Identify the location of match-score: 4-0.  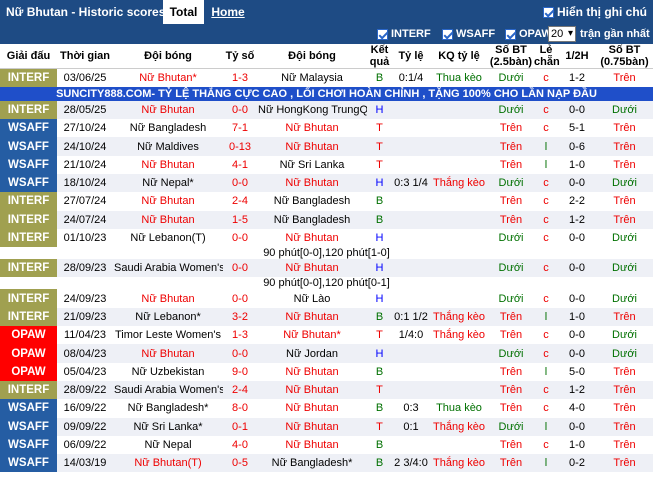
(240, 445).